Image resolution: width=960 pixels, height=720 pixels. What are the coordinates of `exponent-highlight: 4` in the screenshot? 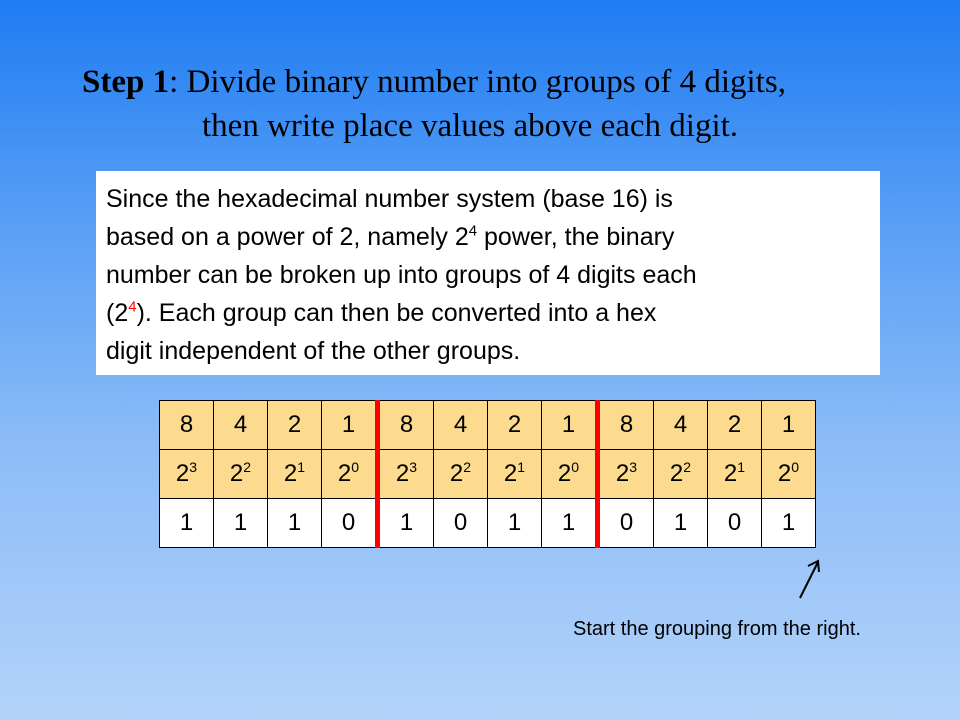 It's located at (132, 307).